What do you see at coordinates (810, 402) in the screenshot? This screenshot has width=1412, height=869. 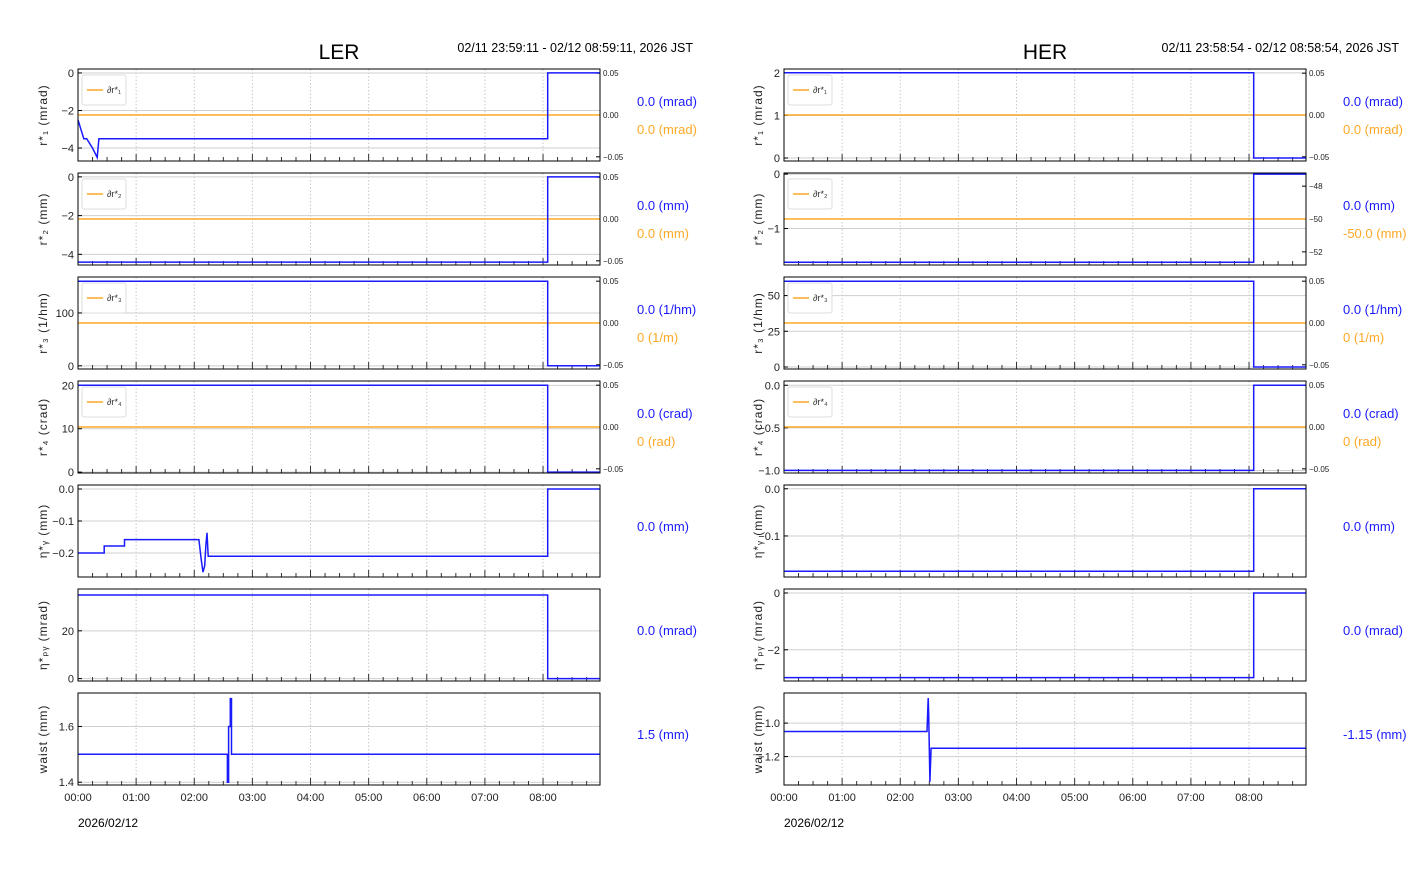 I see `legend: ∂r*₄` at bounding box center [810, 402].